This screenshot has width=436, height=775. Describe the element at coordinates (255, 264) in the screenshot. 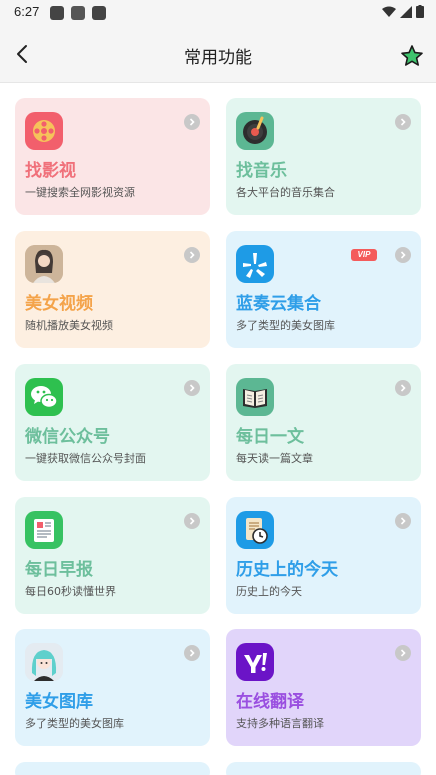

I see `yelp-icon` at that location.